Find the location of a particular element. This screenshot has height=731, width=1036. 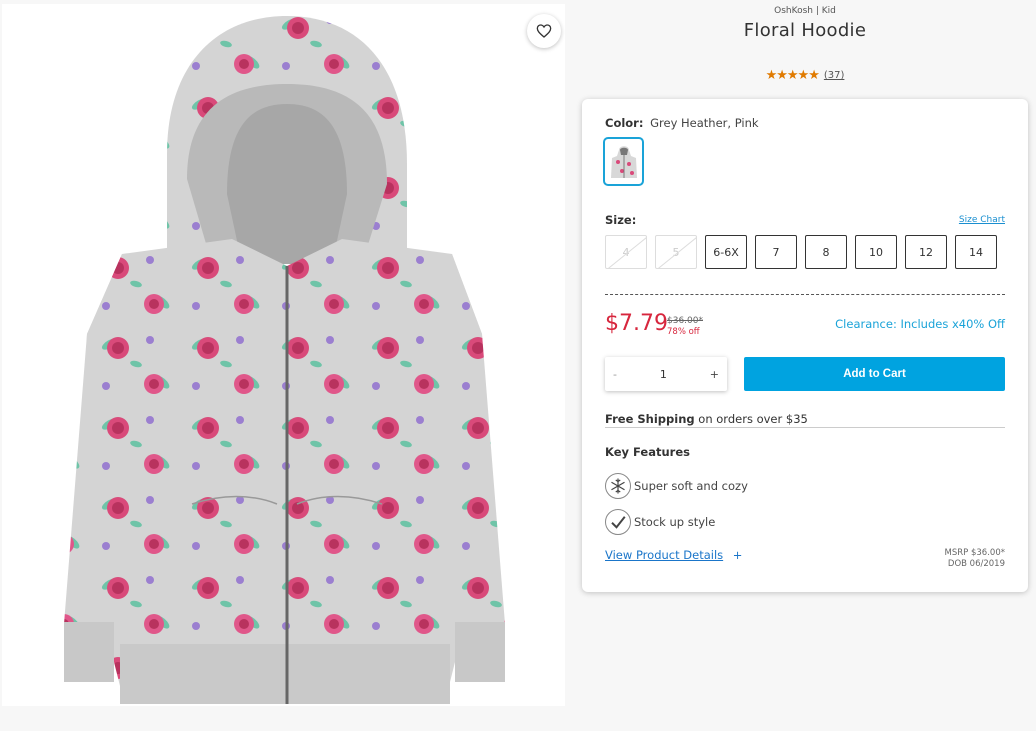

rating: ★★★★★ (37) is located at coordinates (805, 75).